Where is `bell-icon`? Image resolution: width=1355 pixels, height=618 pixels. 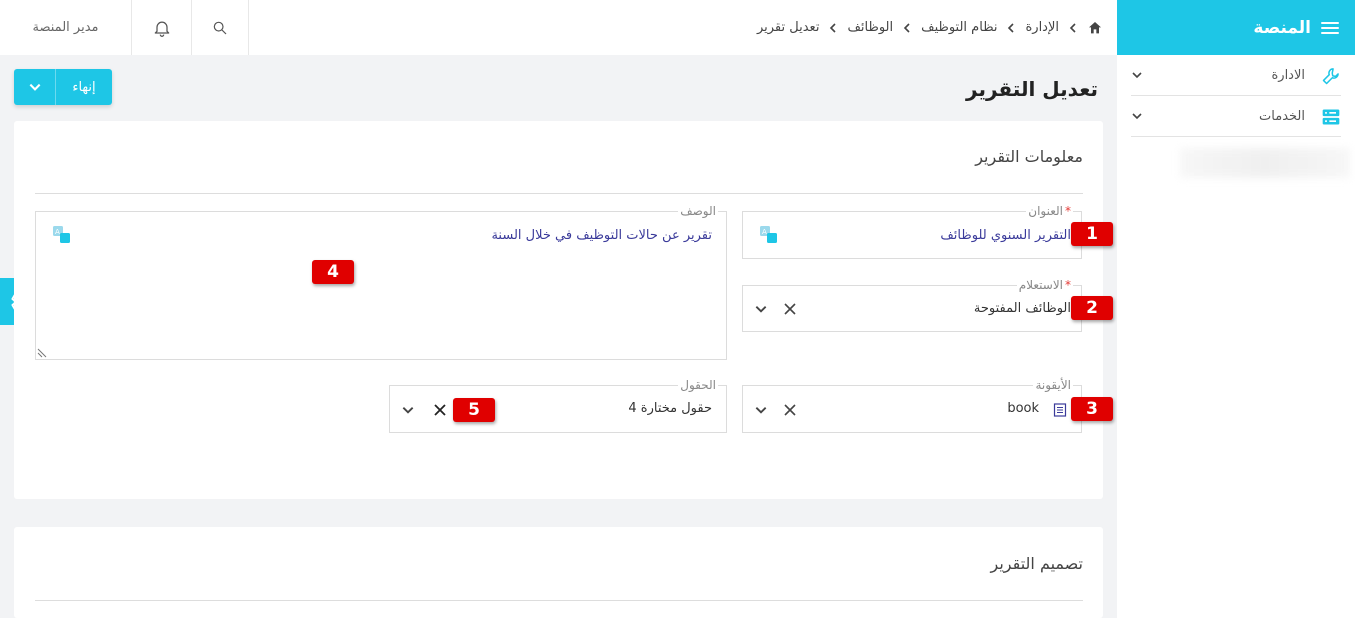 bell-icon is located at coordinates (161, 29).